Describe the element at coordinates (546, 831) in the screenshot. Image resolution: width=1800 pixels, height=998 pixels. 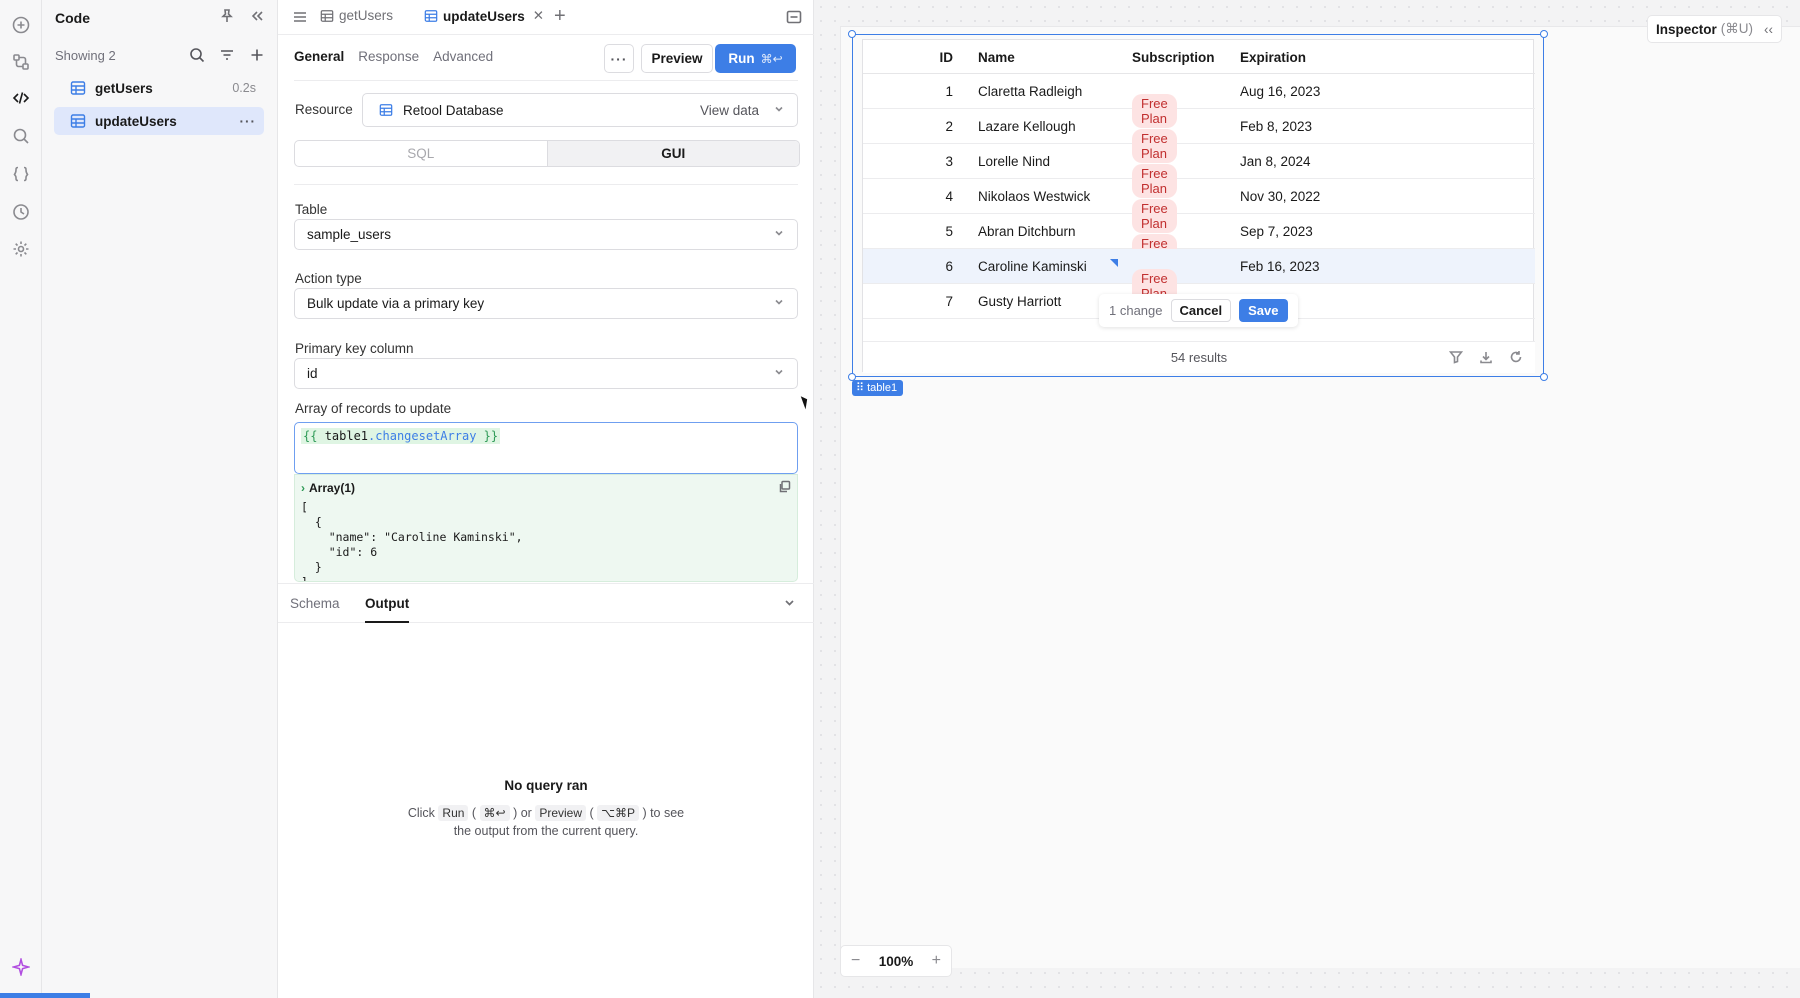
I see `no-query-hint-line2: the output from the current query.` at that location.